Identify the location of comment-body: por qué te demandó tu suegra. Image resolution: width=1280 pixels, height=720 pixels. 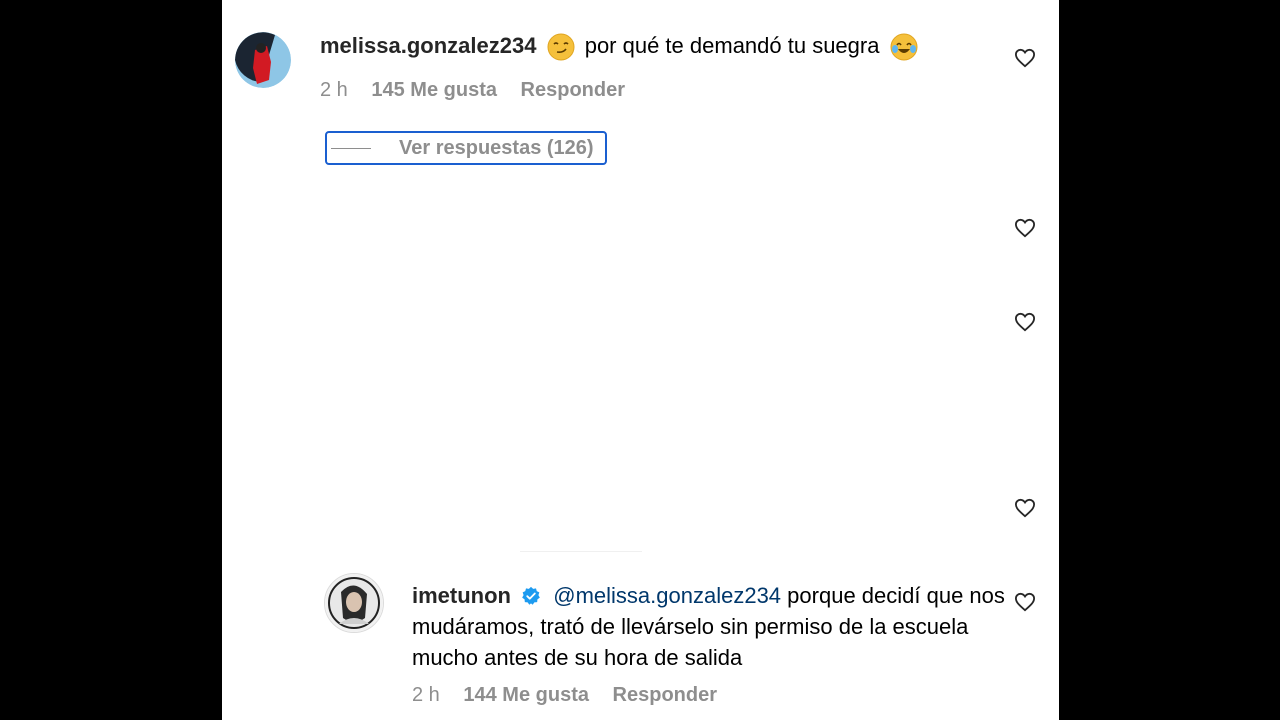
(732, 45).